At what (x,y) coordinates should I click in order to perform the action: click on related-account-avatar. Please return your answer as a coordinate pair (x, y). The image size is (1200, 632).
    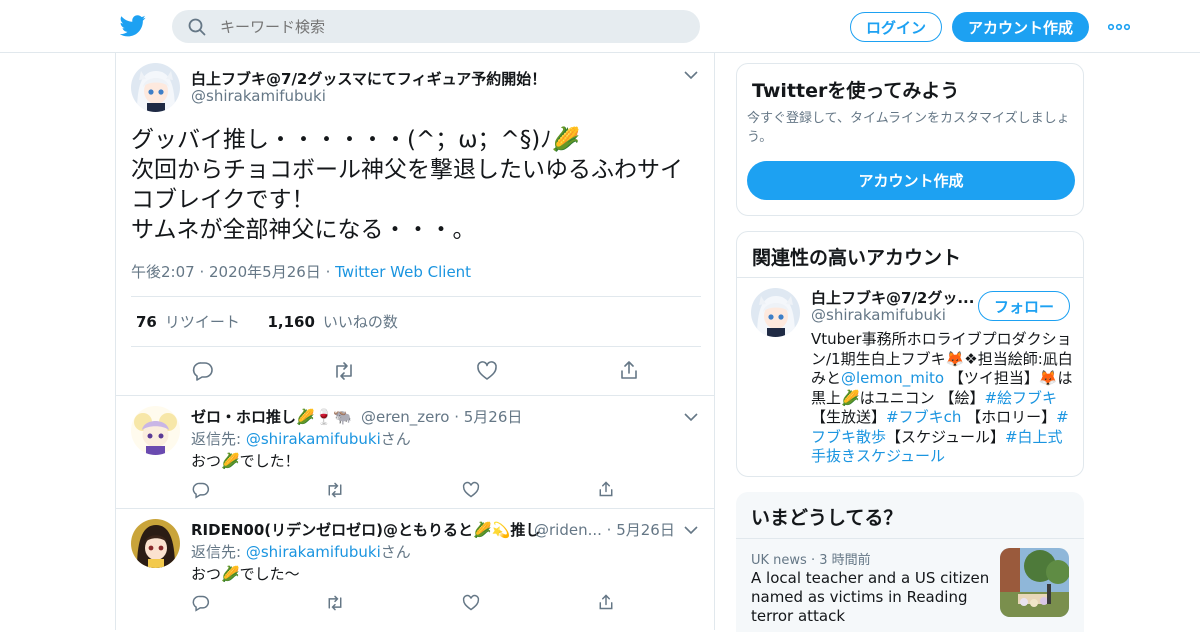
    Looking at the image, I should click on (775, 312).